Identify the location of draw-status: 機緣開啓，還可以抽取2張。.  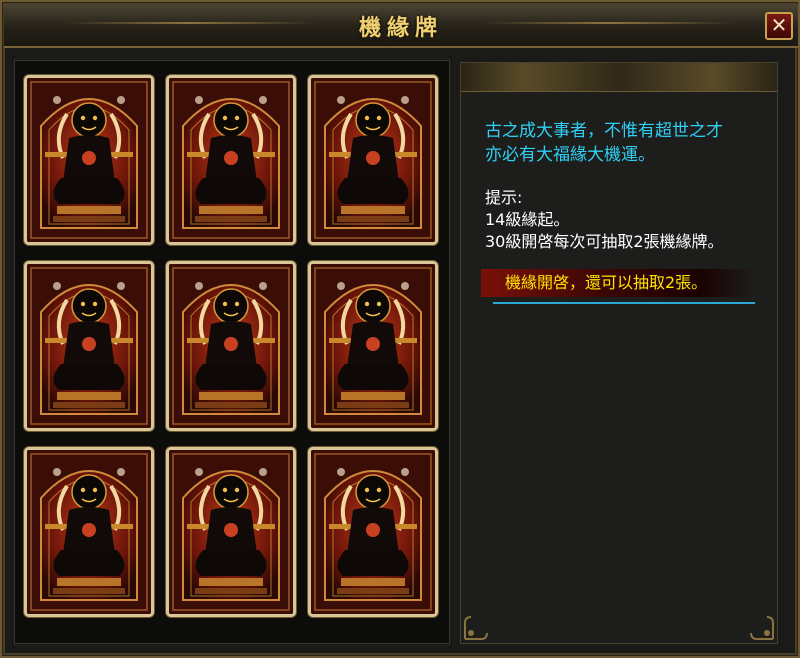
(606, 282).